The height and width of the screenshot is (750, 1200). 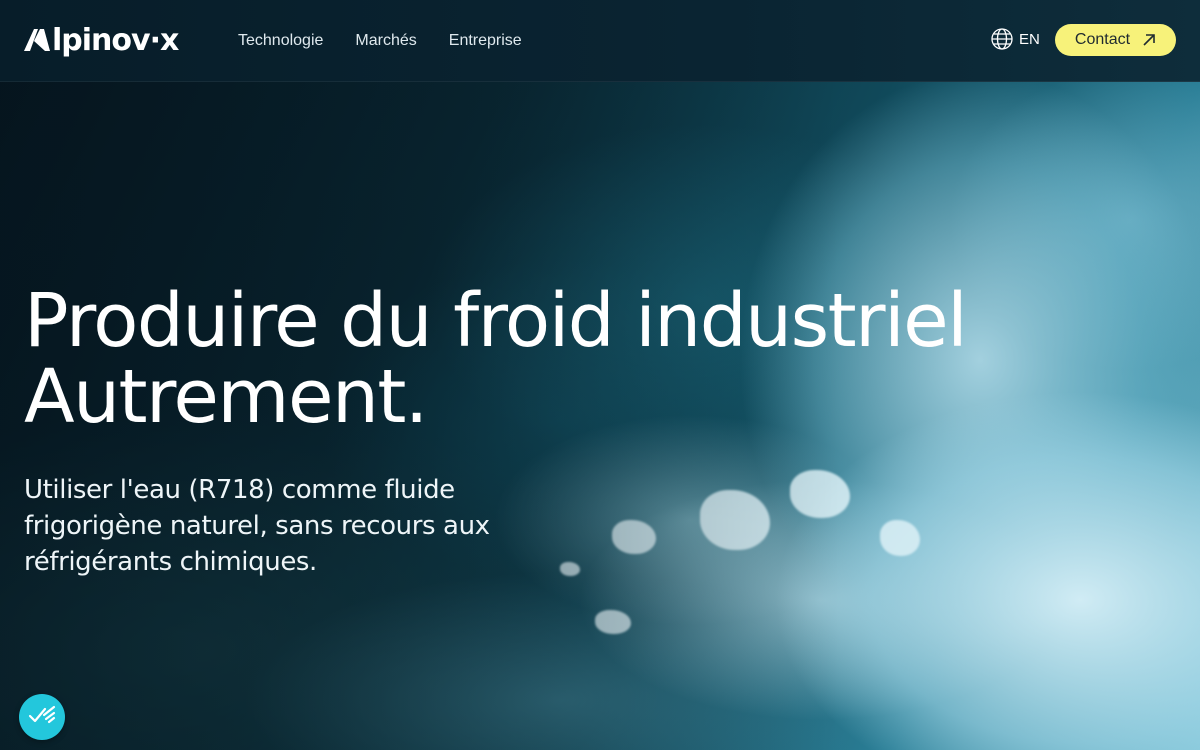 What do you see at coordinates (485, 41) in the screenshot?
I see `nav-link-entreprise: Entreprise` at bounding box center [485, 41].